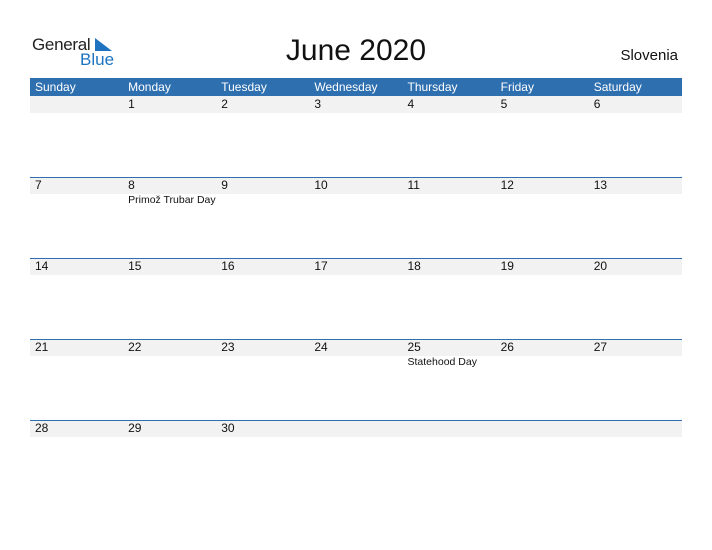  I want to click on day-cell-13: 13, so click(635, 191).